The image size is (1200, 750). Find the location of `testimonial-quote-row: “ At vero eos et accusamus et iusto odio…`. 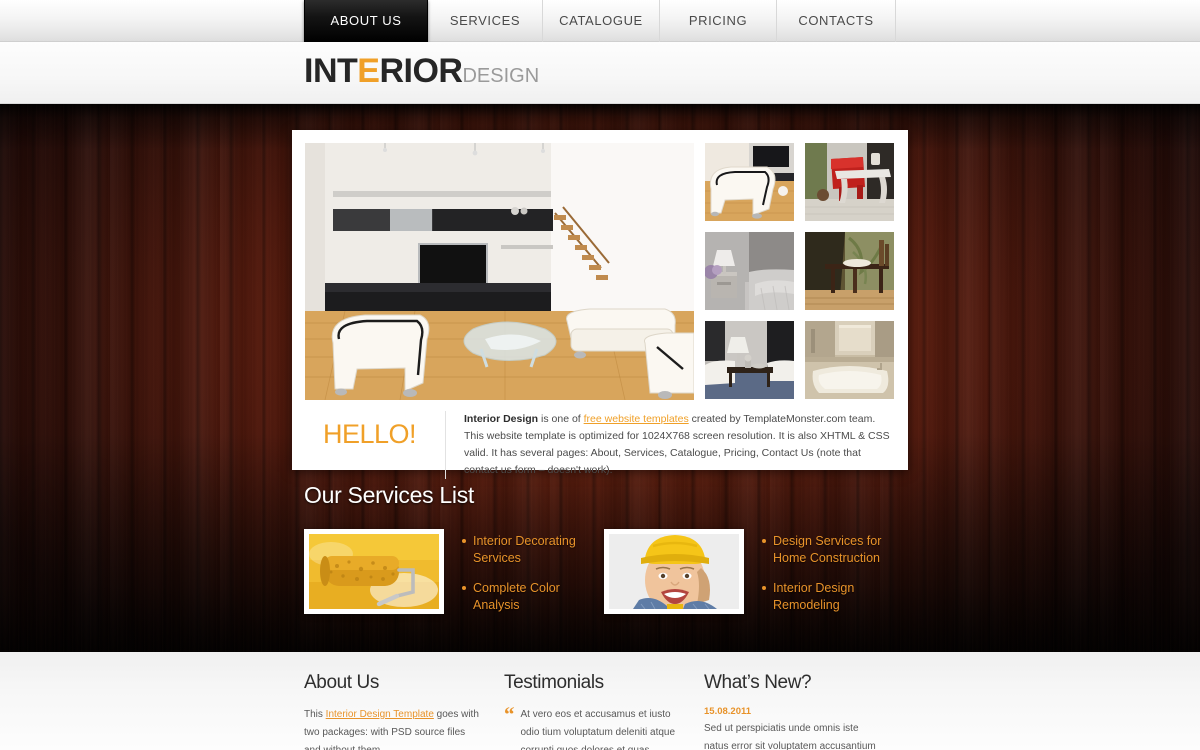

testimonial-quote-row: “ At vero eos et accusamus et iusto odio… is located at coordinates (593, 726).